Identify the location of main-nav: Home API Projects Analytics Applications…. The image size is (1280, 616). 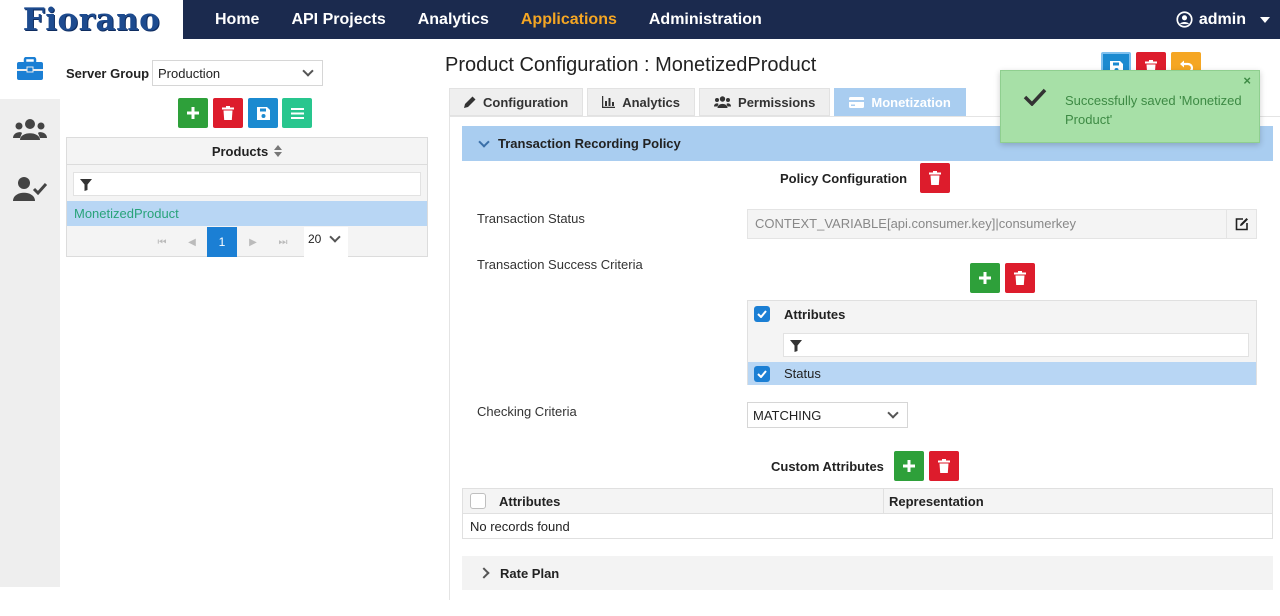
(488, 19).